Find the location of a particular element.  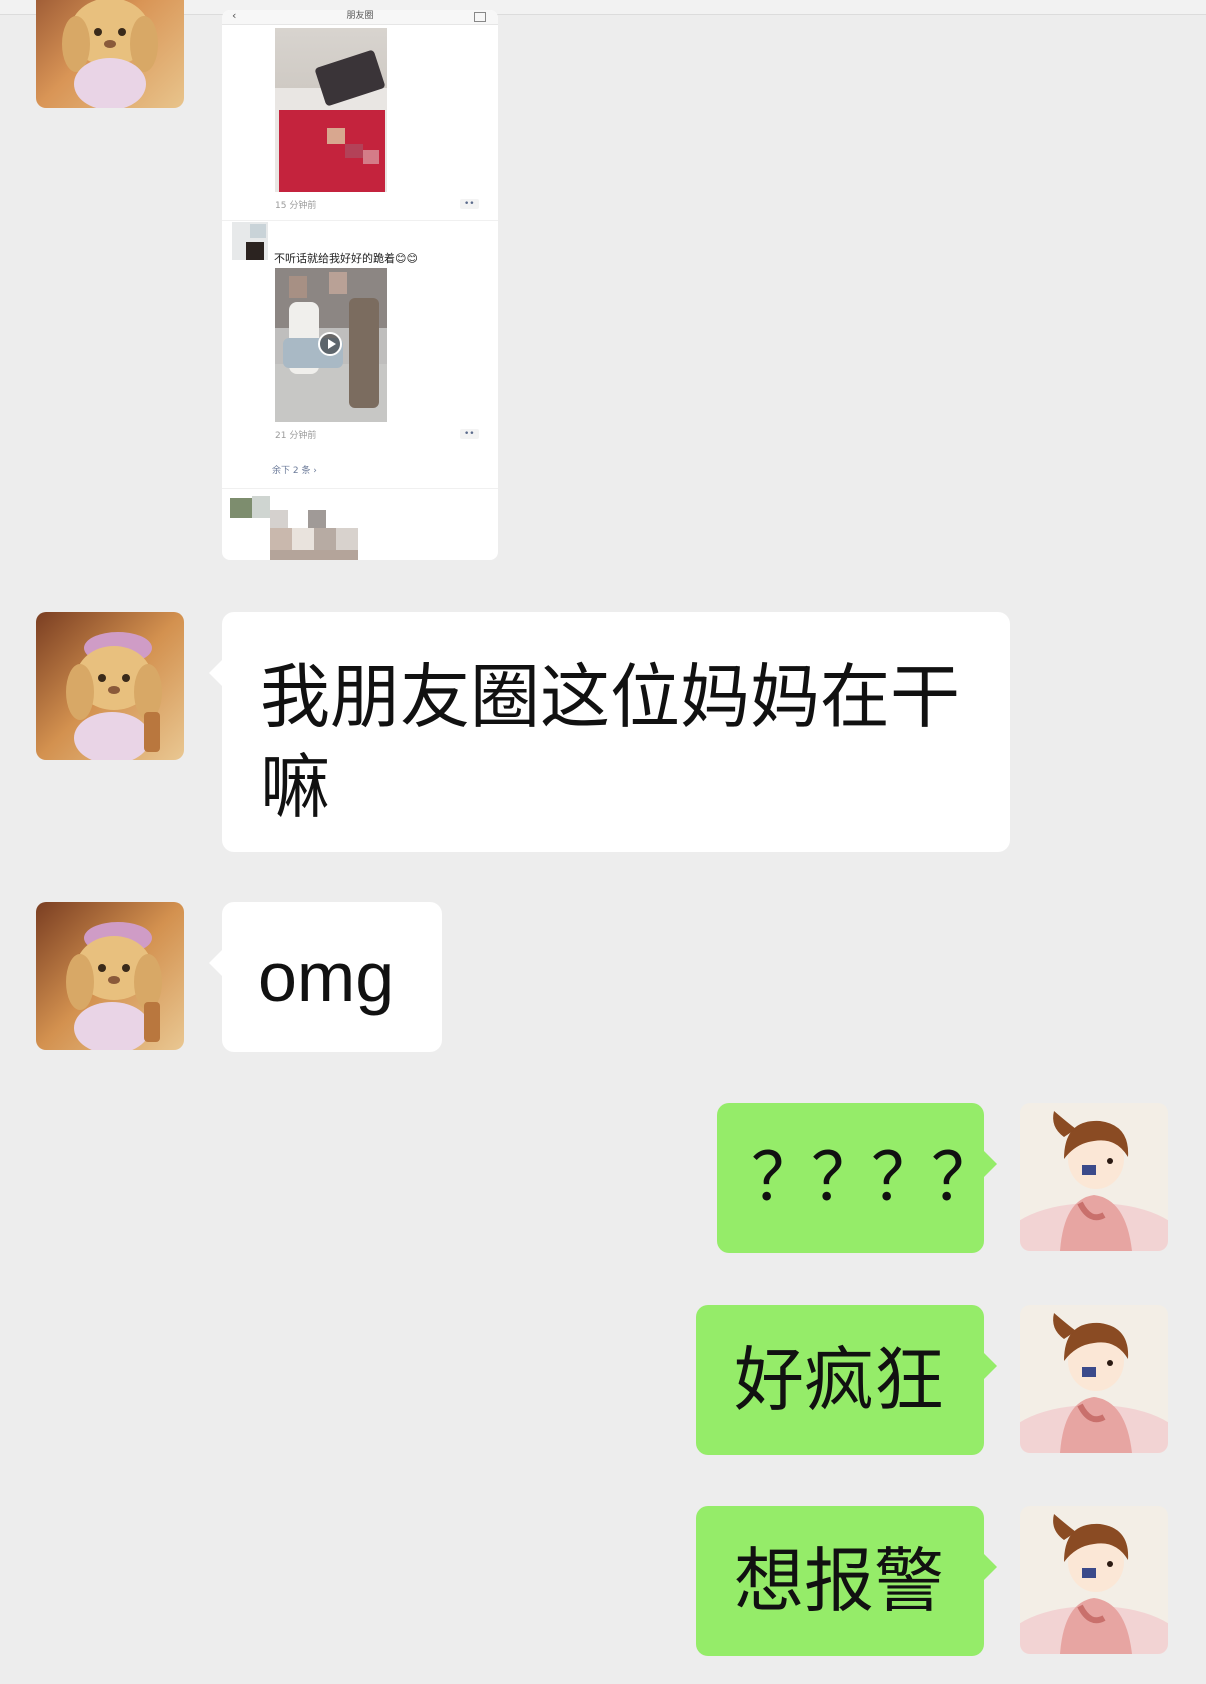

message-text: omg is located at coordinates (326, 977).